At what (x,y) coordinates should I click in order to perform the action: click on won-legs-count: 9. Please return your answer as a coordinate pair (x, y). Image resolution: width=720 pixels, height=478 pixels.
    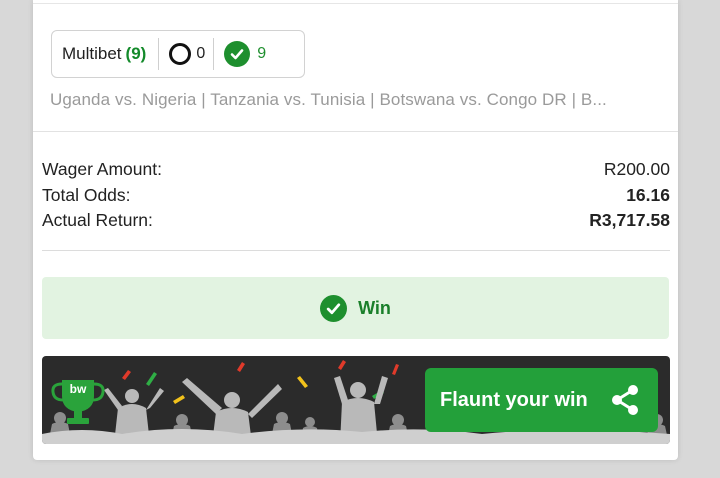
    Looking at the image, I should click on (262, 53).